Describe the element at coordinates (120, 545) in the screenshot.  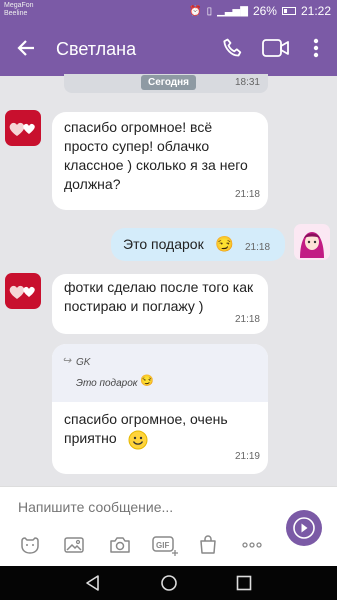
I see `camera-icon` at that location.